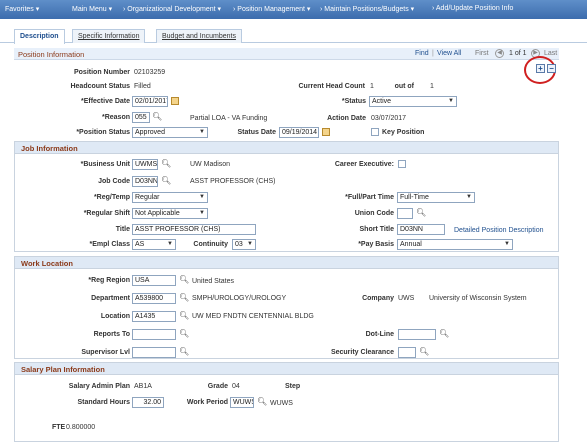  Describe the element at coordinates (402, 164) in the screenshot. I see `career-executive-checkbox` at that location.